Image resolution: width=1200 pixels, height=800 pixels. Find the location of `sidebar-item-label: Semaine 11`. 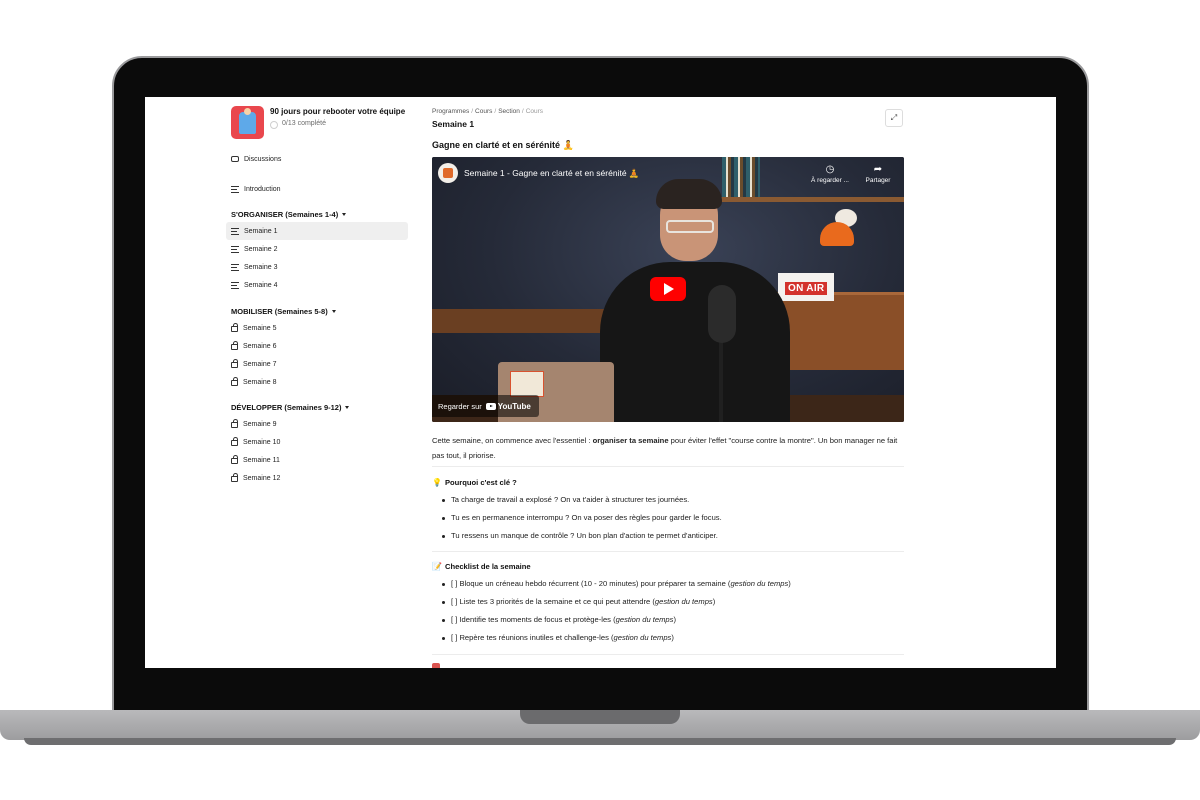

sidebar-item-label: Semaine 11 is located at coordinates (261, 460).